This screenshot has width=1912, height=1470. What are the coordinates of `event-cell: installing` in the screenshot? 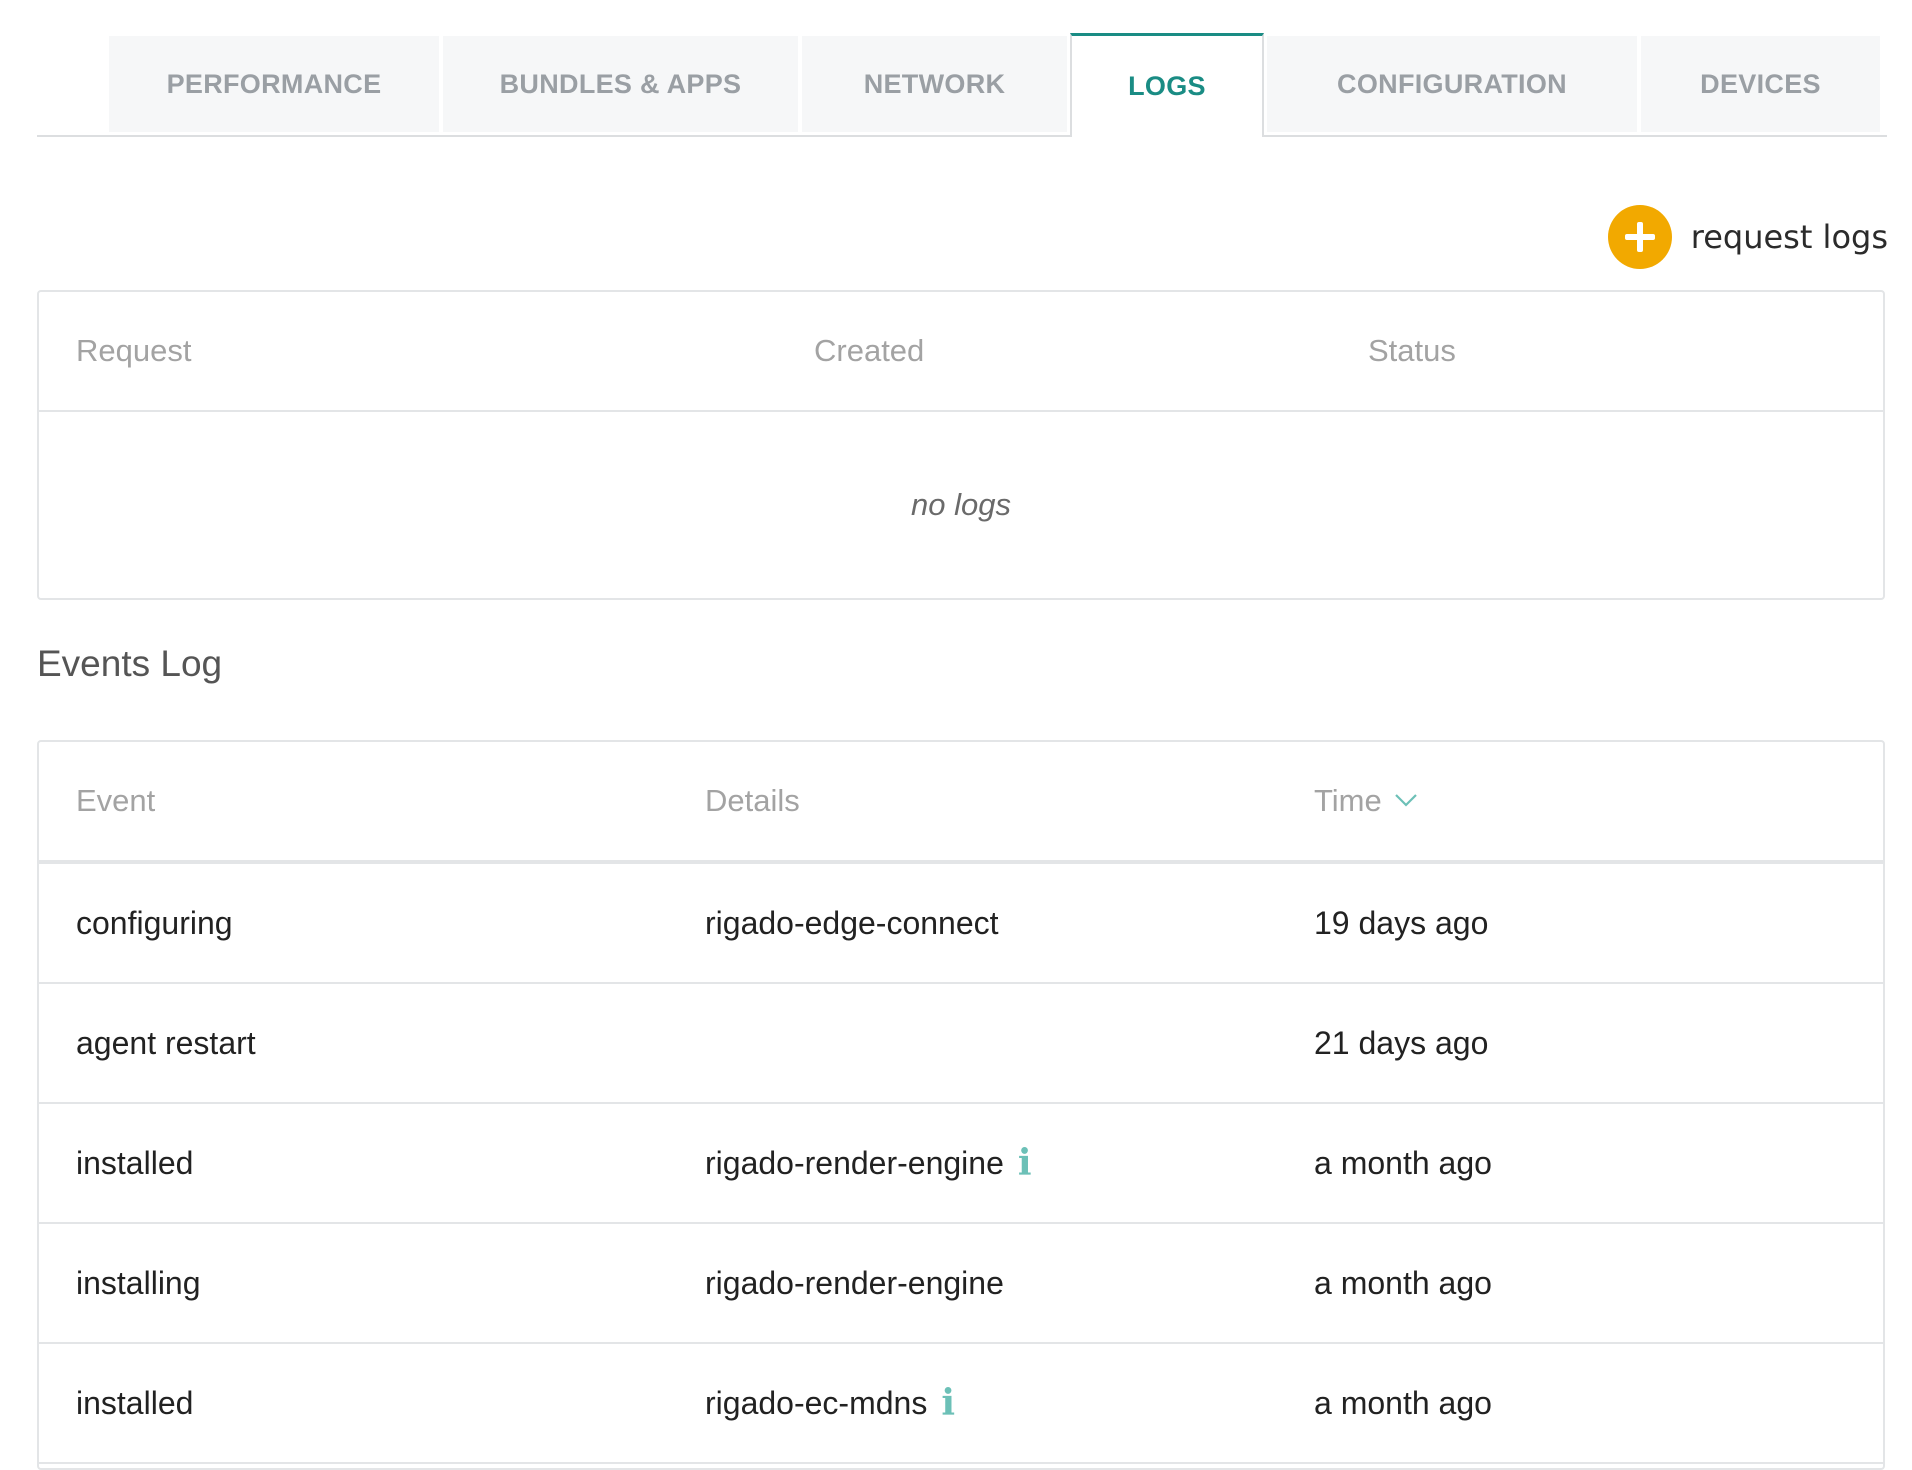 It's located at (138, 1283).